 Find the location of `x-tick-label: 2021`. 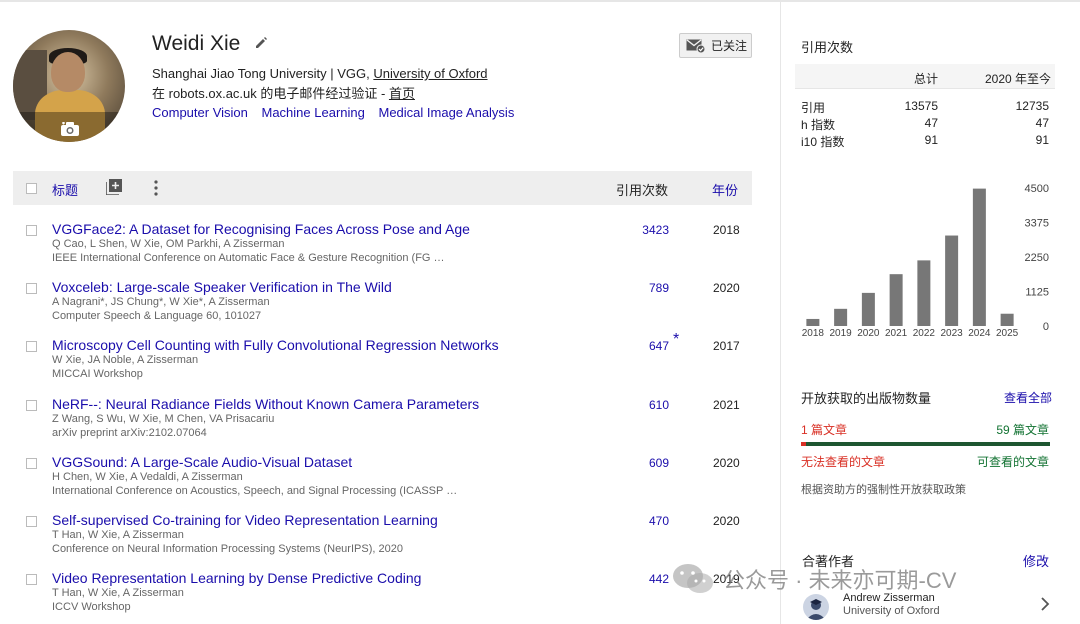

x-tick-label: 2021 is located at coordinates (896, 333).